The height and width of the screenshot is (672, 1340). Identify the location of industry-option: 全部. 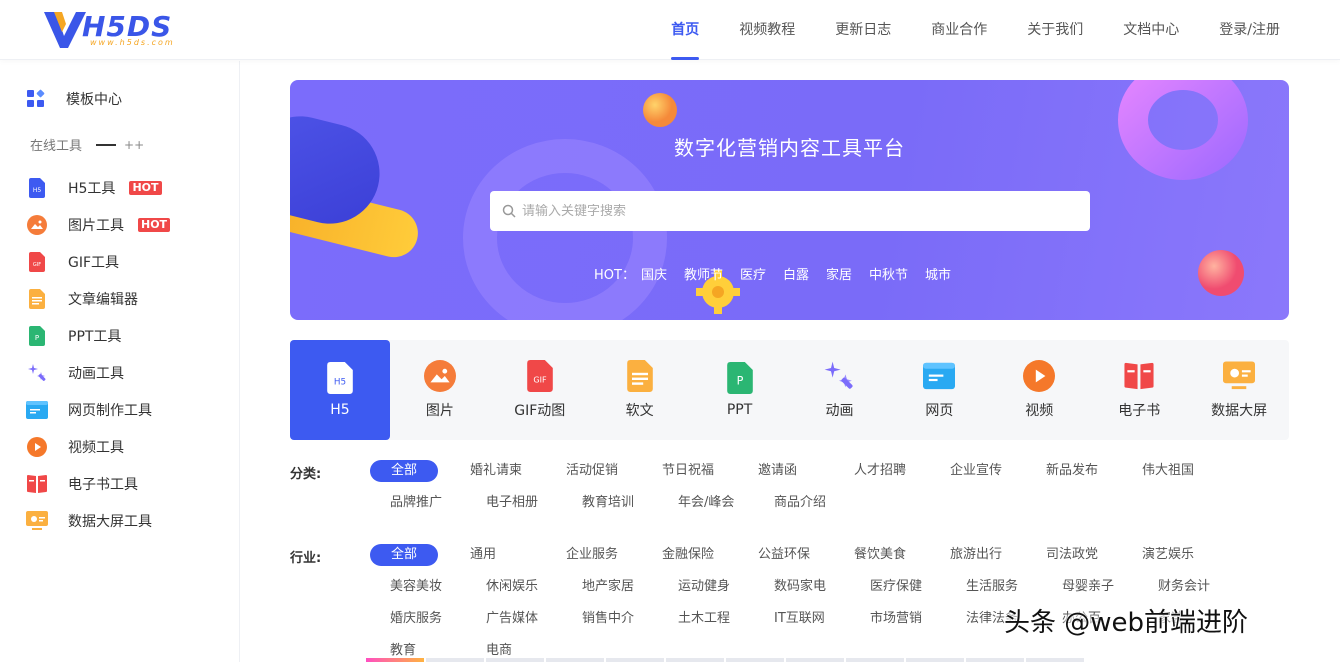
(404, 555).